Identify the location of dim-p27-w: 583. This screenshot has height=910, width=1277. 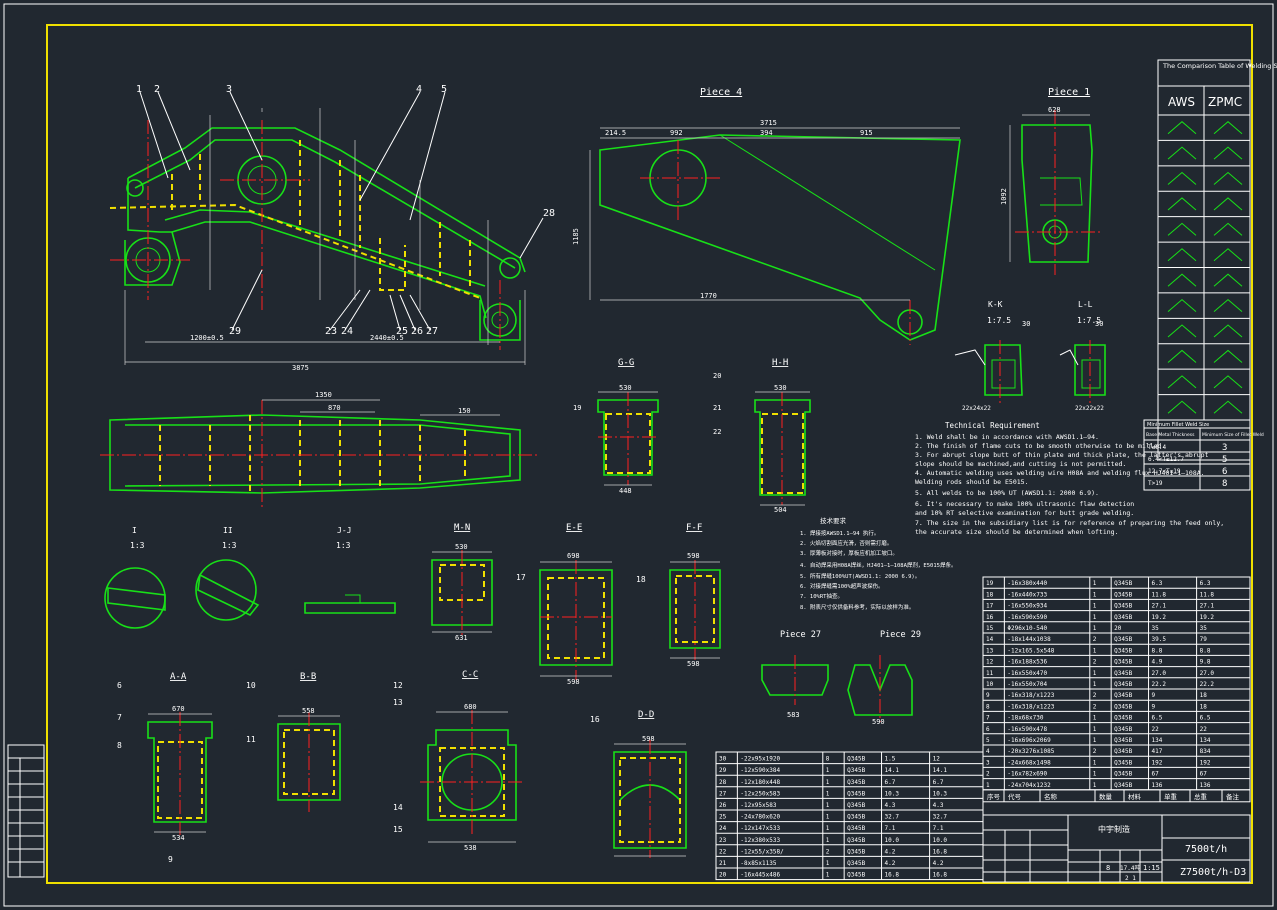
(793, 715).